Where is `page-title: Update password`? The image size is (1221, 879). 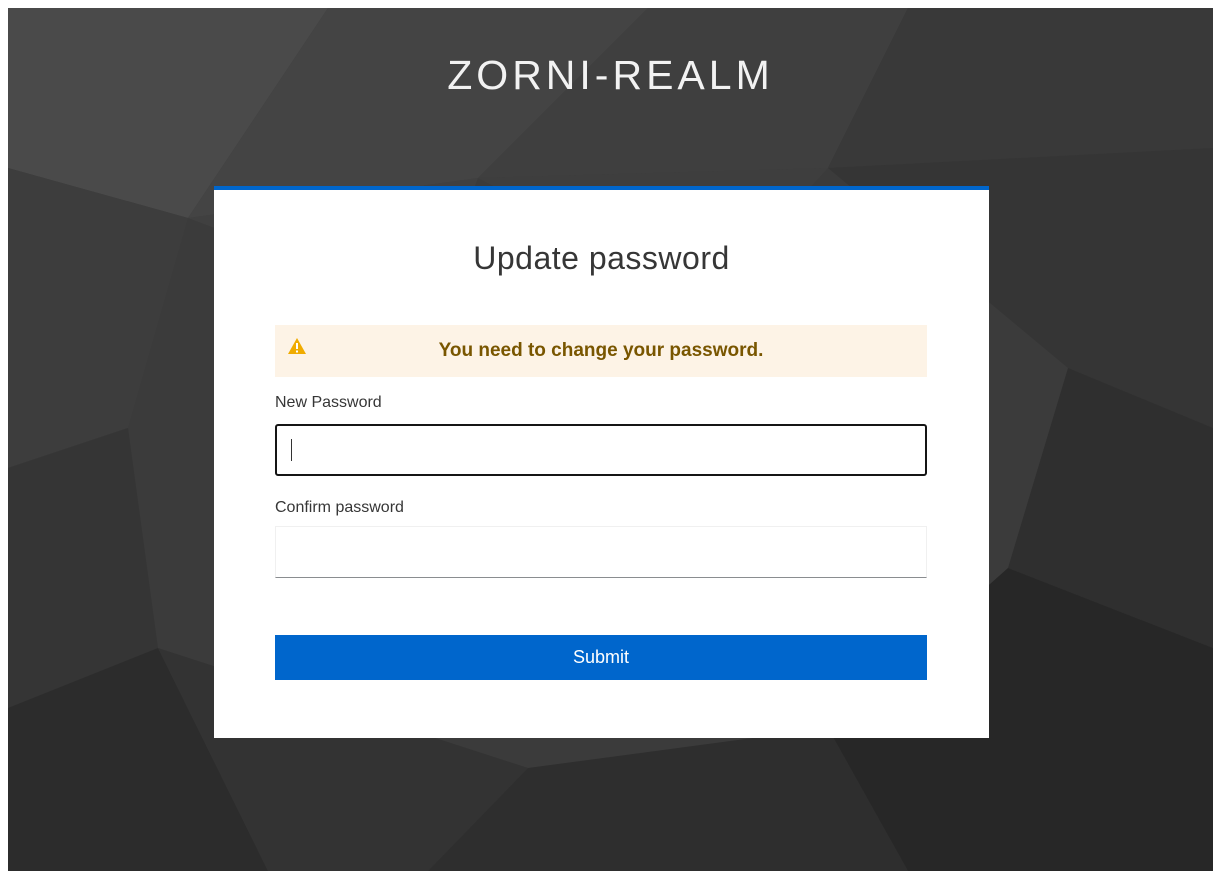 page-title: Update password is located at coordinates (601, 258).